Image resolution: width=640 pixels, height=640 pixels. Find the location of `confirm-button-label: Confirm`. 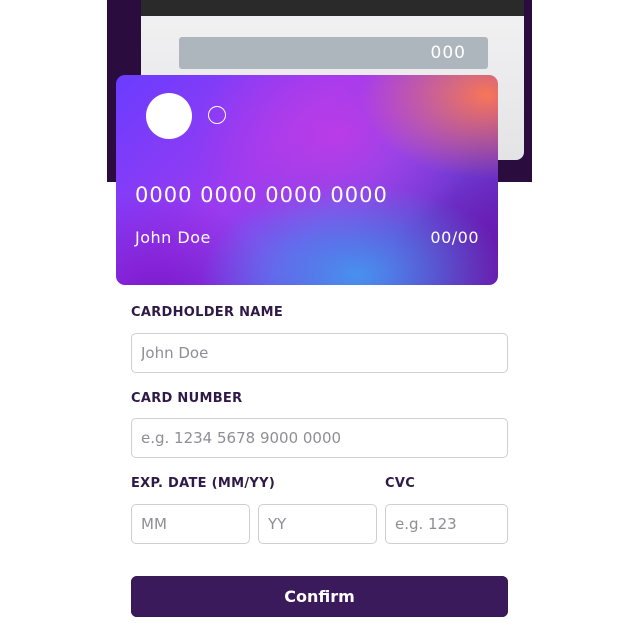

confirm-button-label: Confirm is located at coordinates (319, 596).